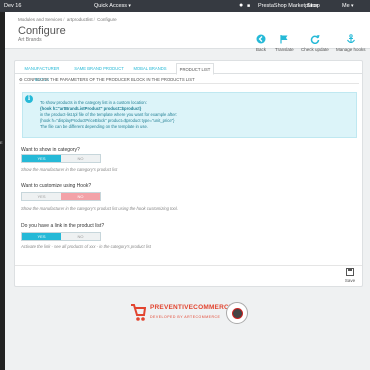 The image size is (370, 370). I want to click on back-button: Back, so click(261, 43).